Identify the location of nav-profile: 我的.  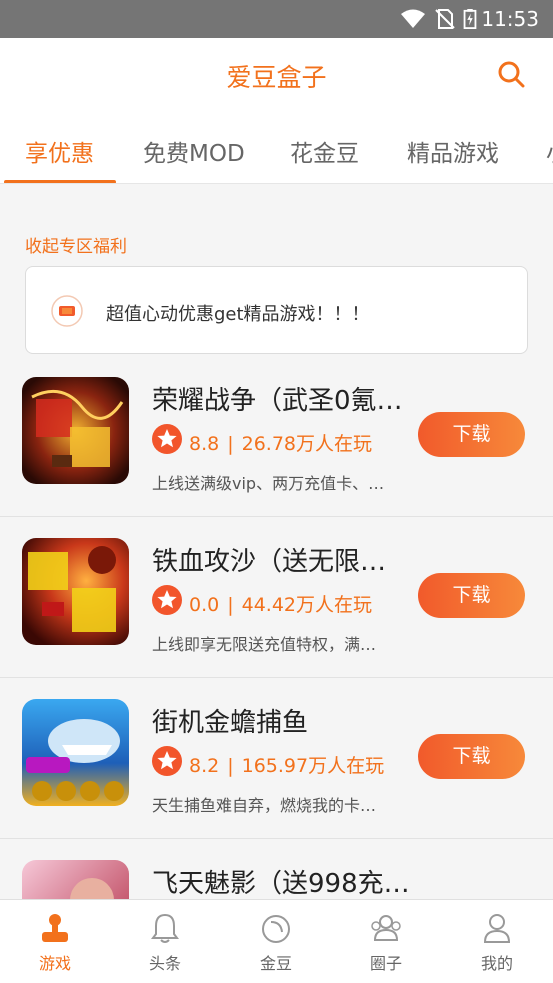
(497, 941).